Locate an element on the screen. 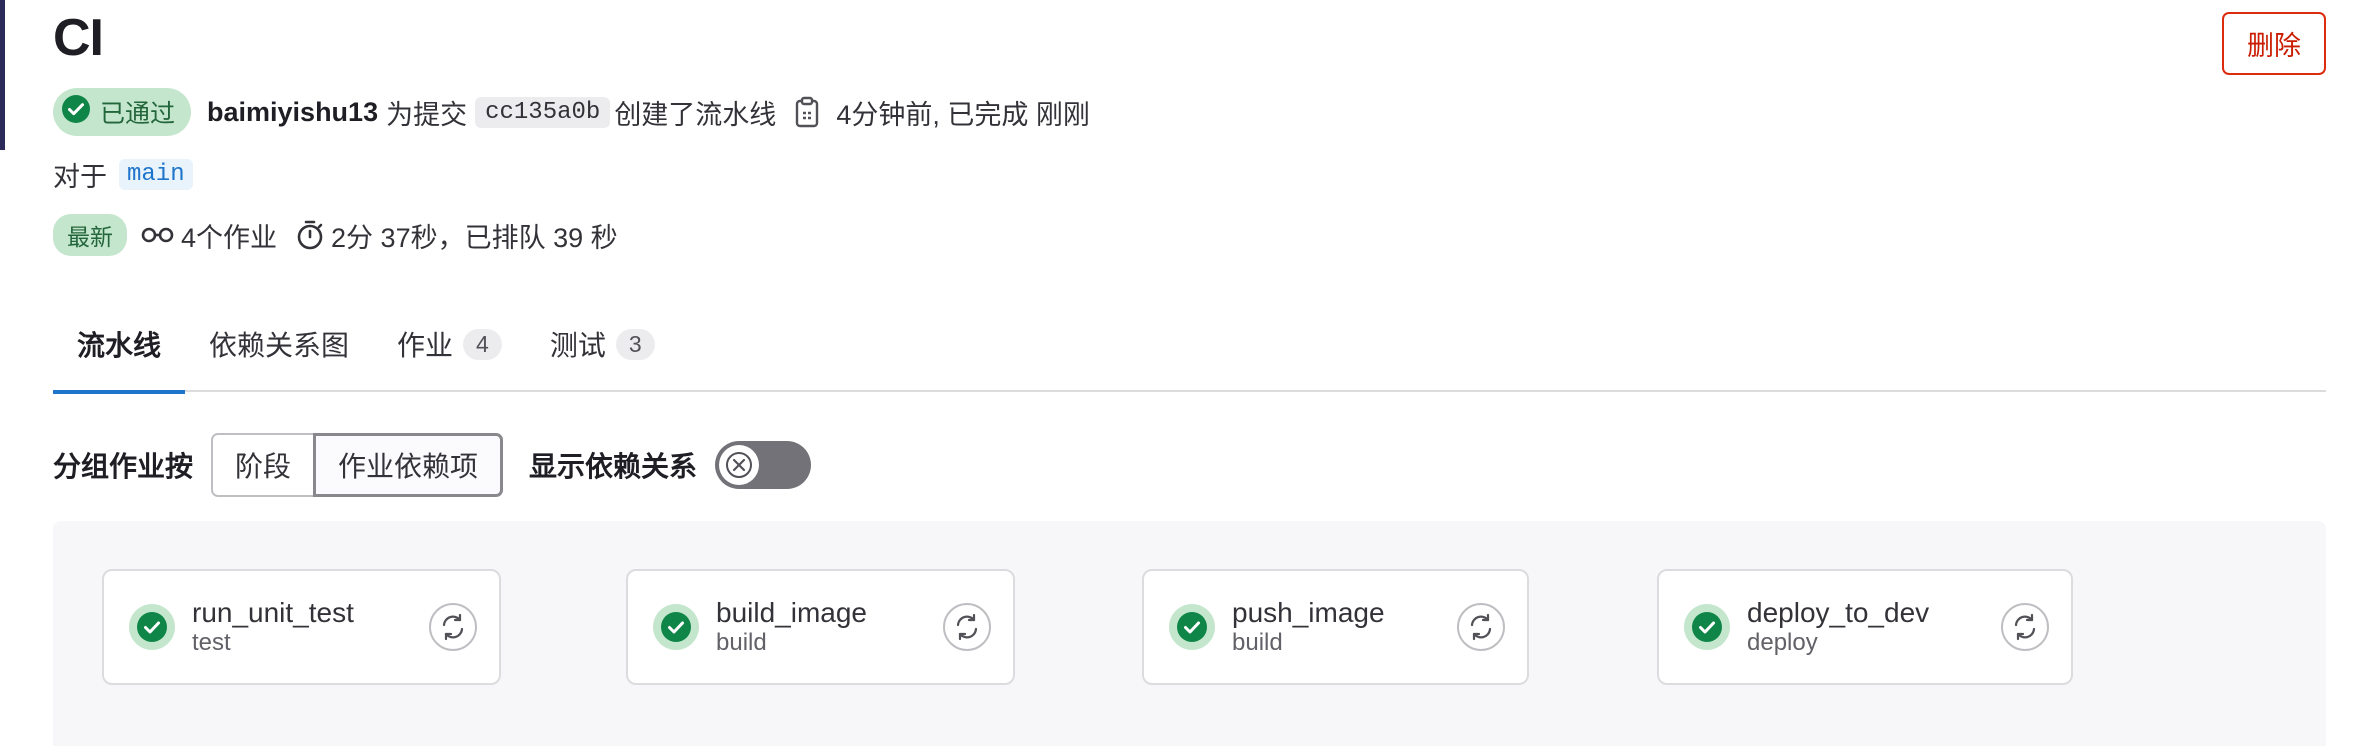  branch-link: main is located at coordinates (156, 174).